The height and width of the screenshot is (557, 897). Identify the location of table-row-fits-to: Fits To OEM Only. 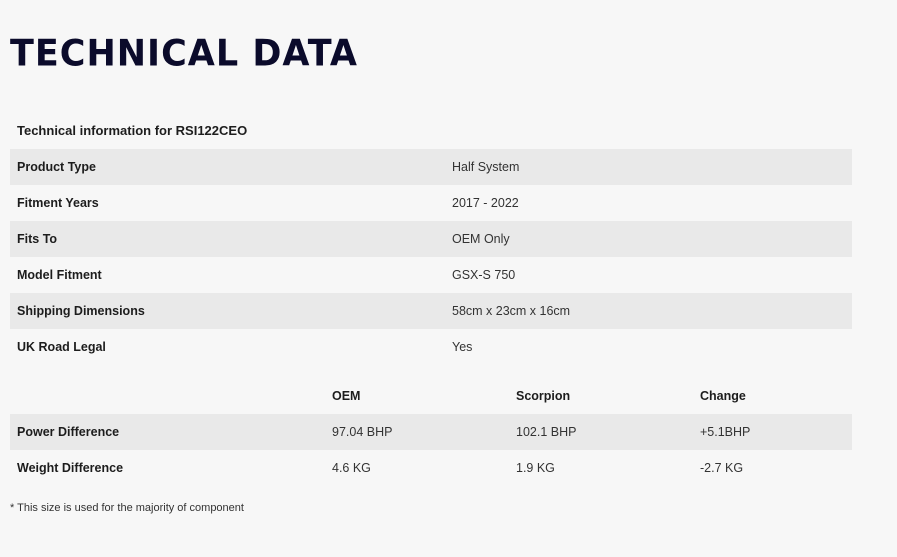
(431, 239).